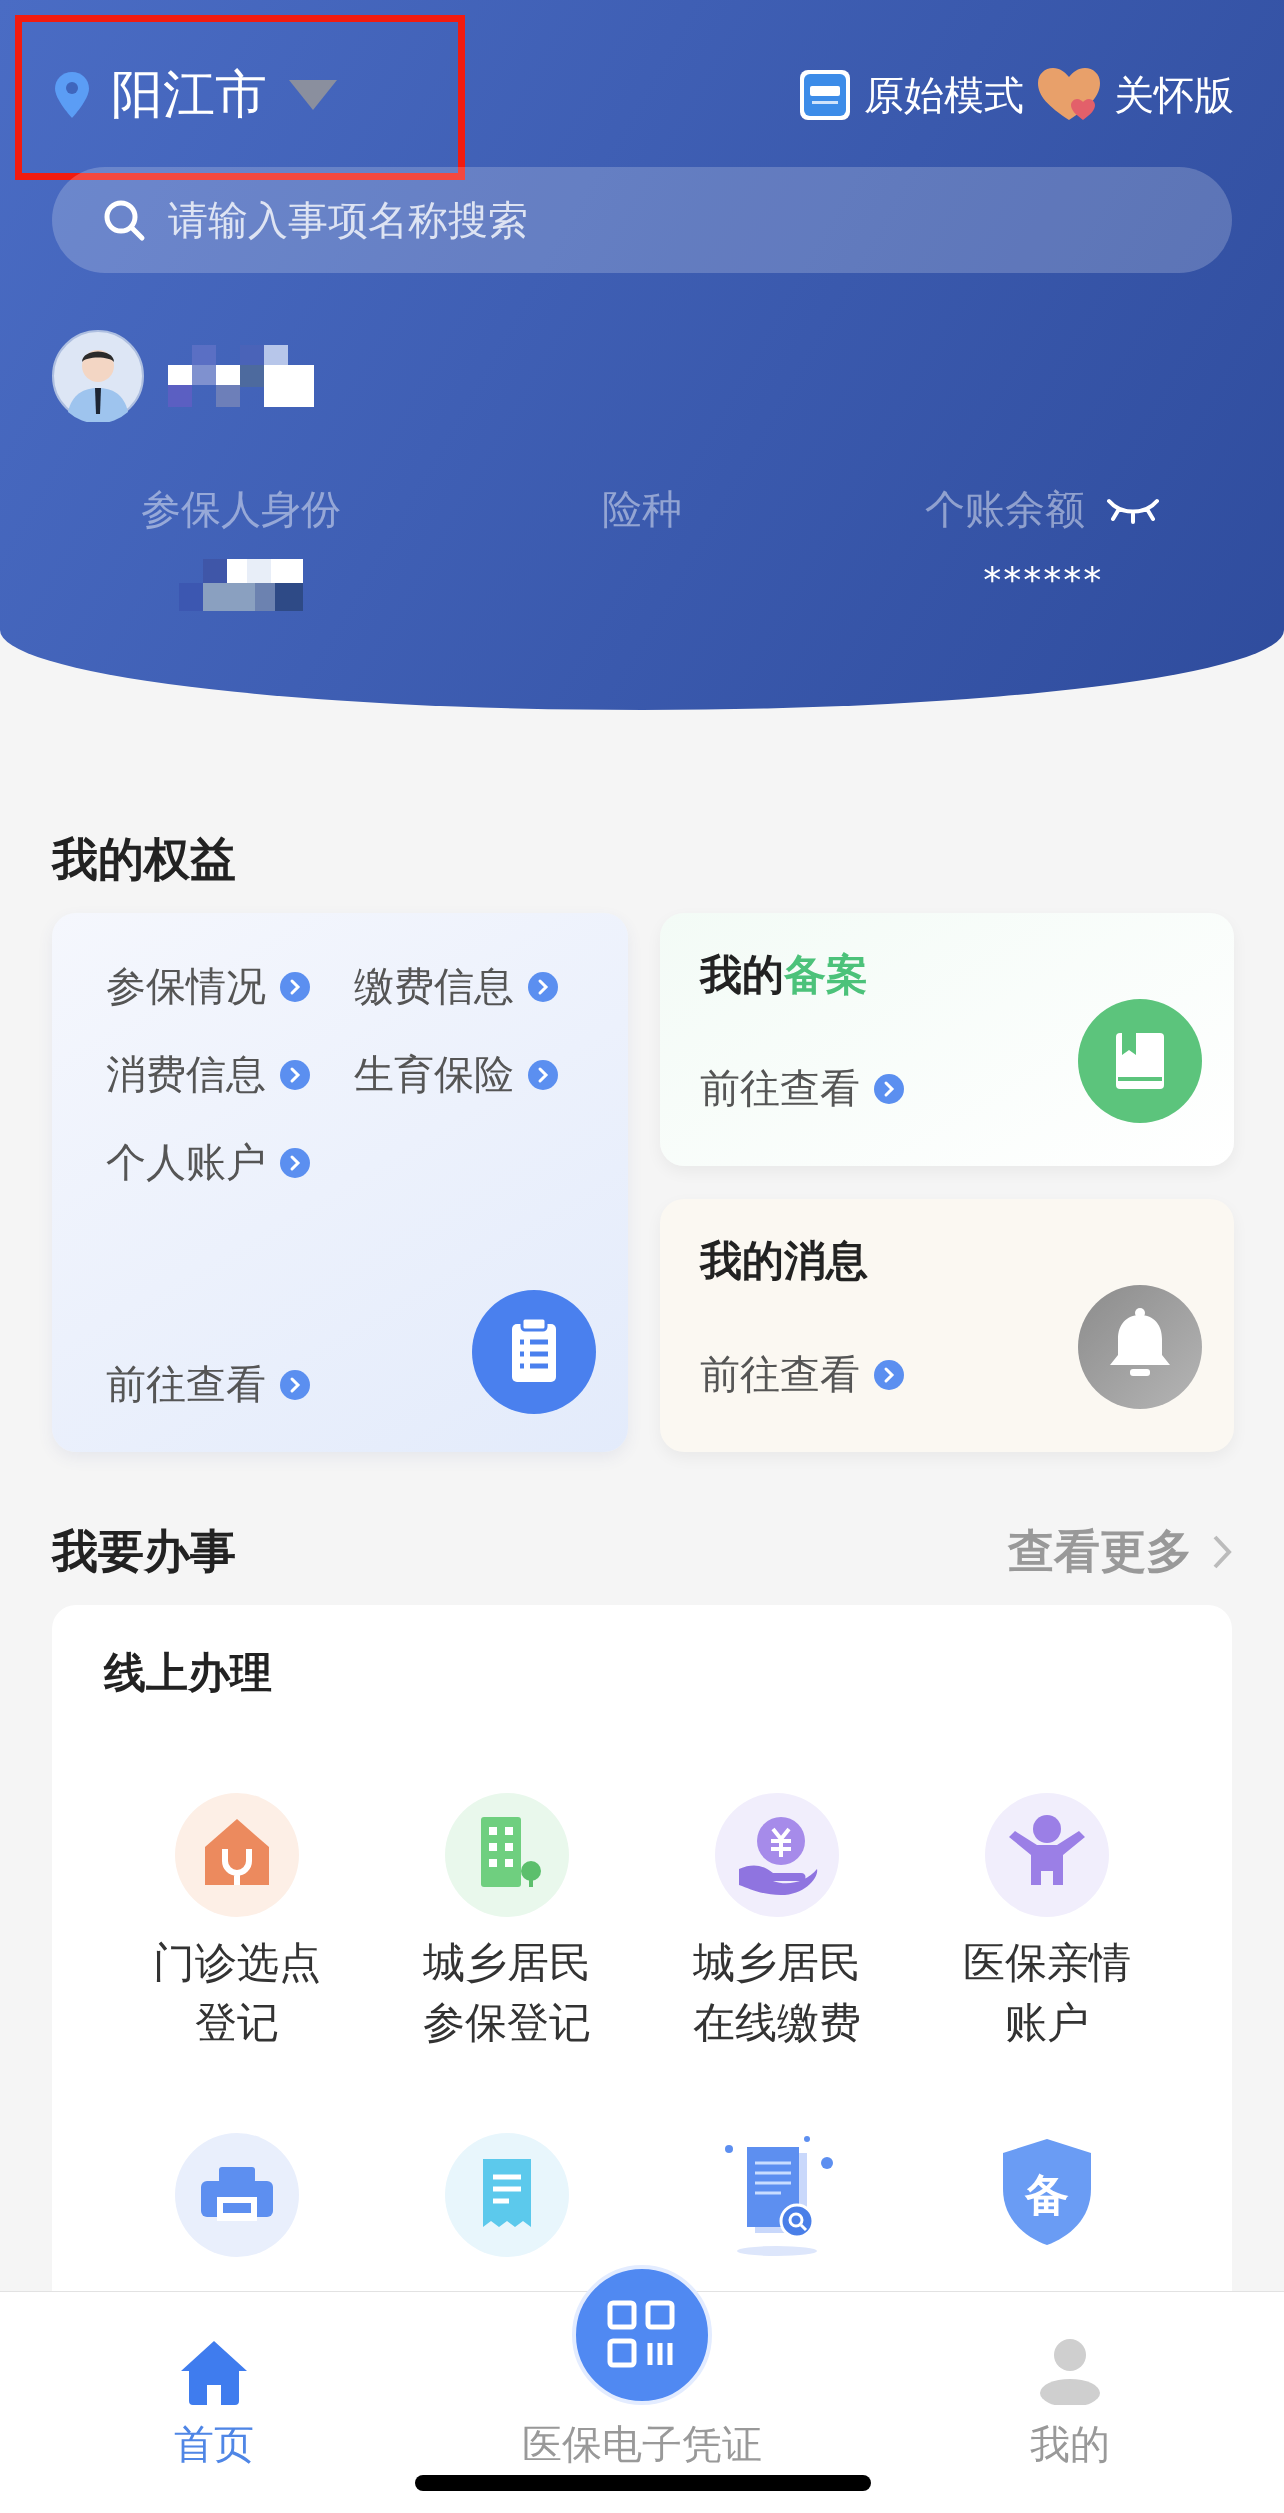 This screenshot has width=1284, height=2513. What do you see at coordinates (1136, 95) in the screenshot?
I see `care-button: 关怀版` at bounding box center [1136, 95].